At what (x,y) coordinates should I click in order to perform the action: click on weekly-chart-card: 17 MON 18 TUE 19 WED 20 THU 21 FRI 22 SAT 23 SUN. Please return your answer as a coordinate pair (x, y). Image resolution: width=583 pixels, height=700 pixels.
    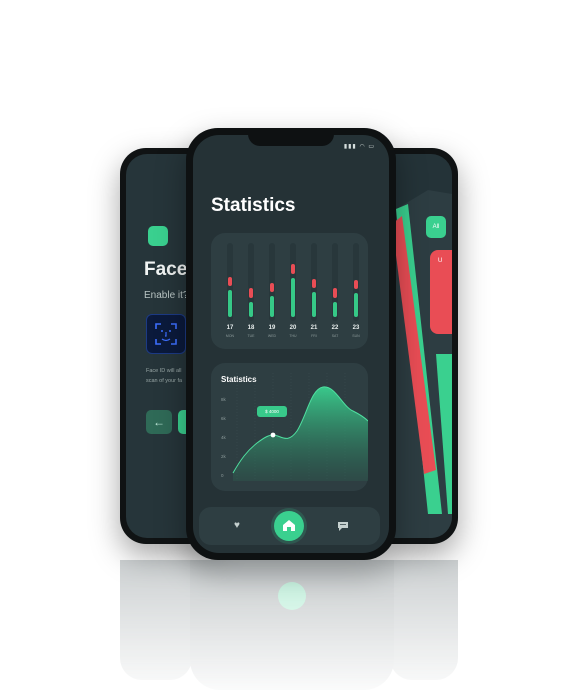
    Looking at the image, I should click on (289, 291).